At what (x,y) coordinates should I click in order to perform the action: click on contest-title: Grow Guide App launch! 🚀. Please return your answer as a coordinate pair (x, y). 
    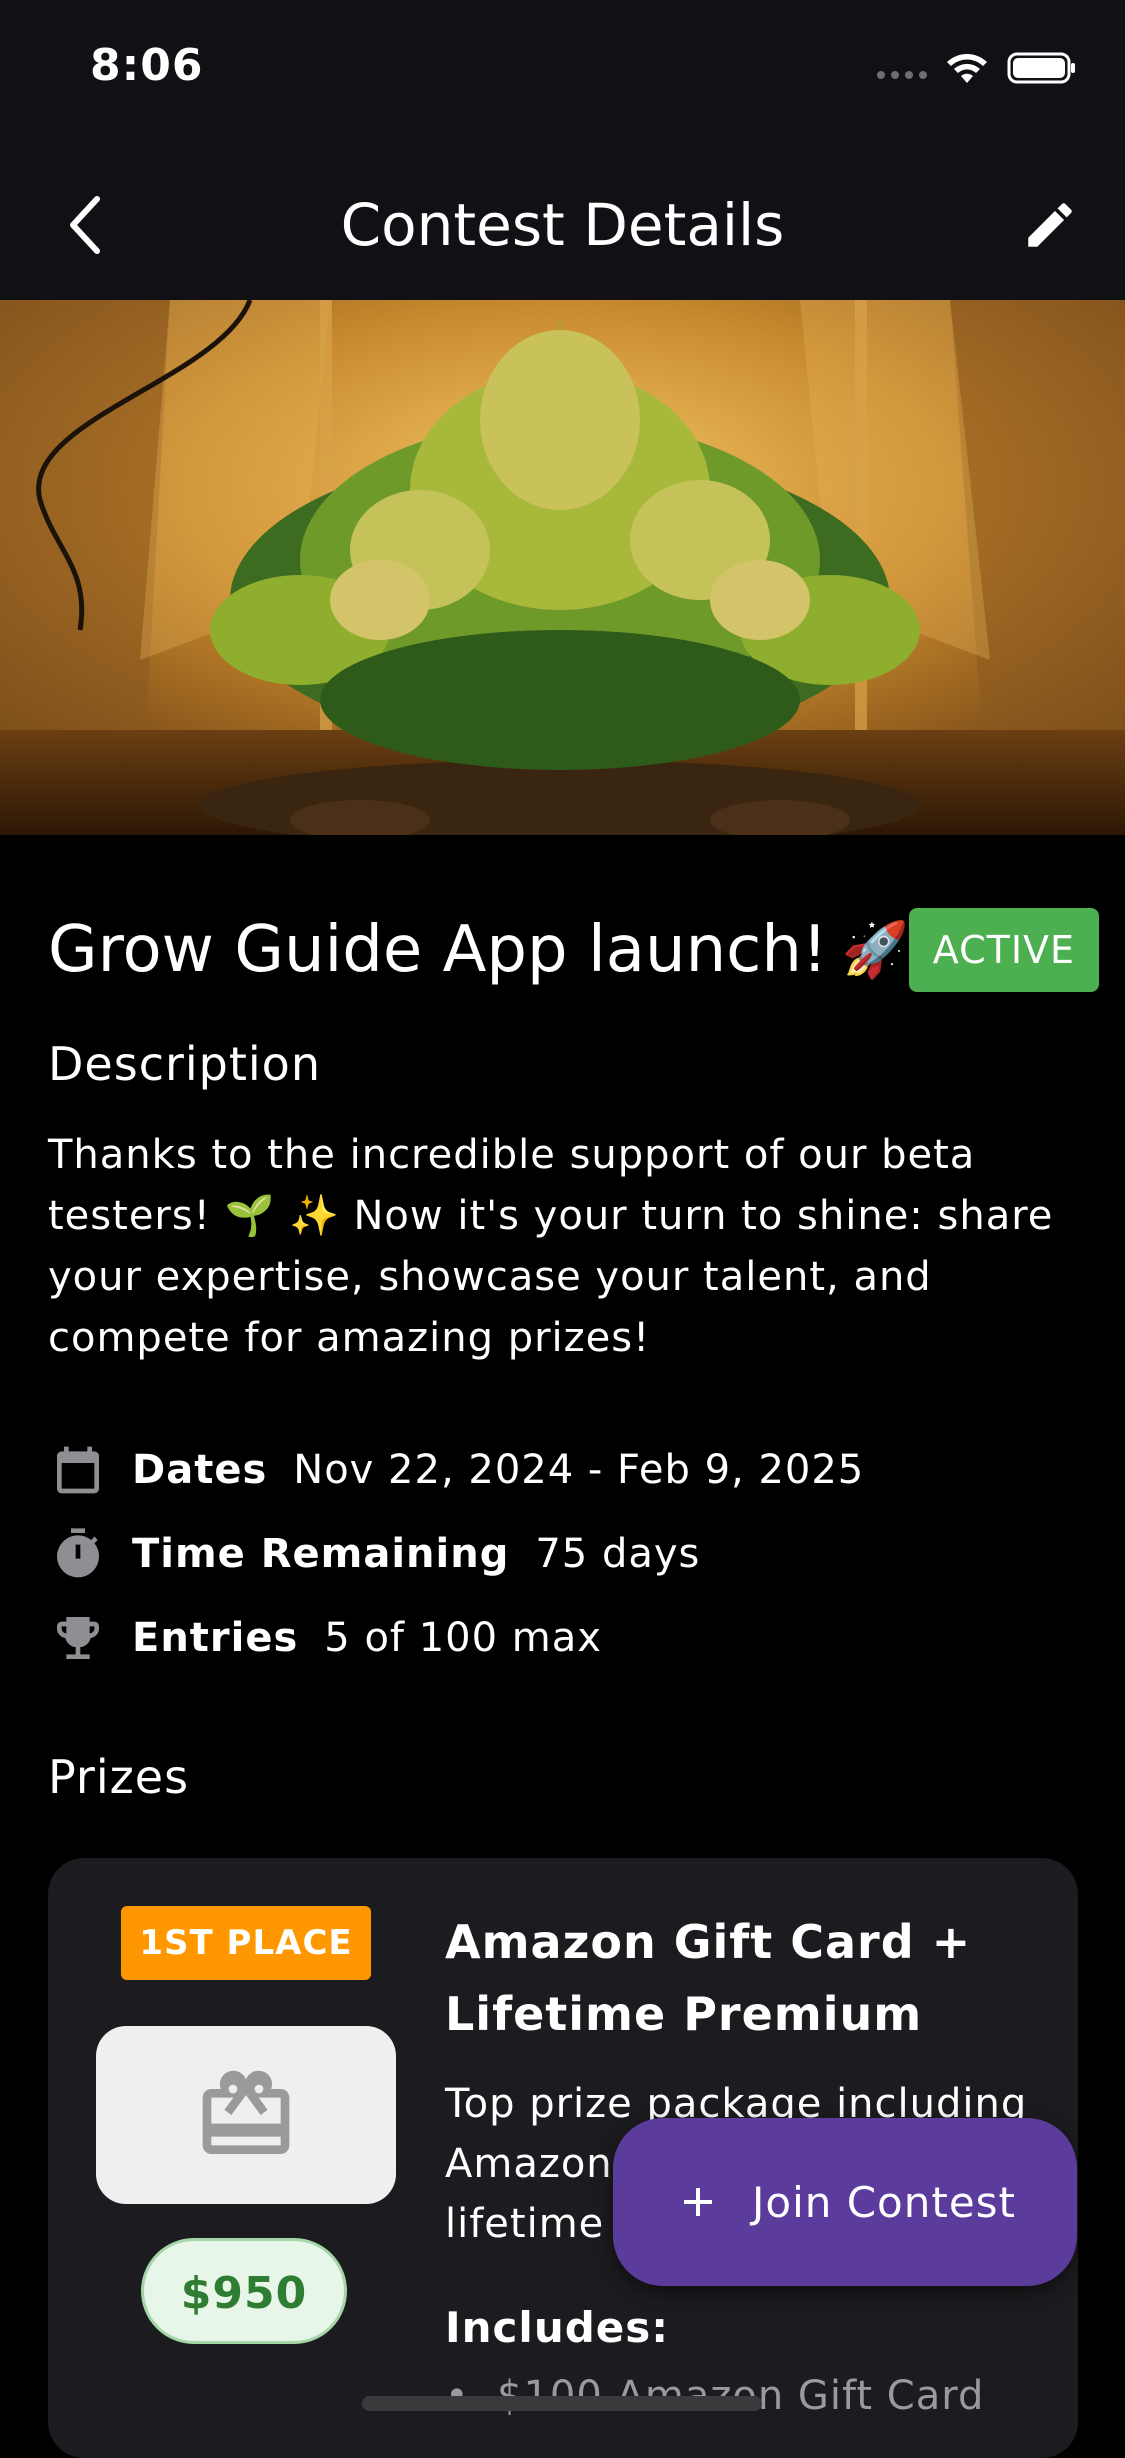
    Looking at the image, I should click on (478, 950).